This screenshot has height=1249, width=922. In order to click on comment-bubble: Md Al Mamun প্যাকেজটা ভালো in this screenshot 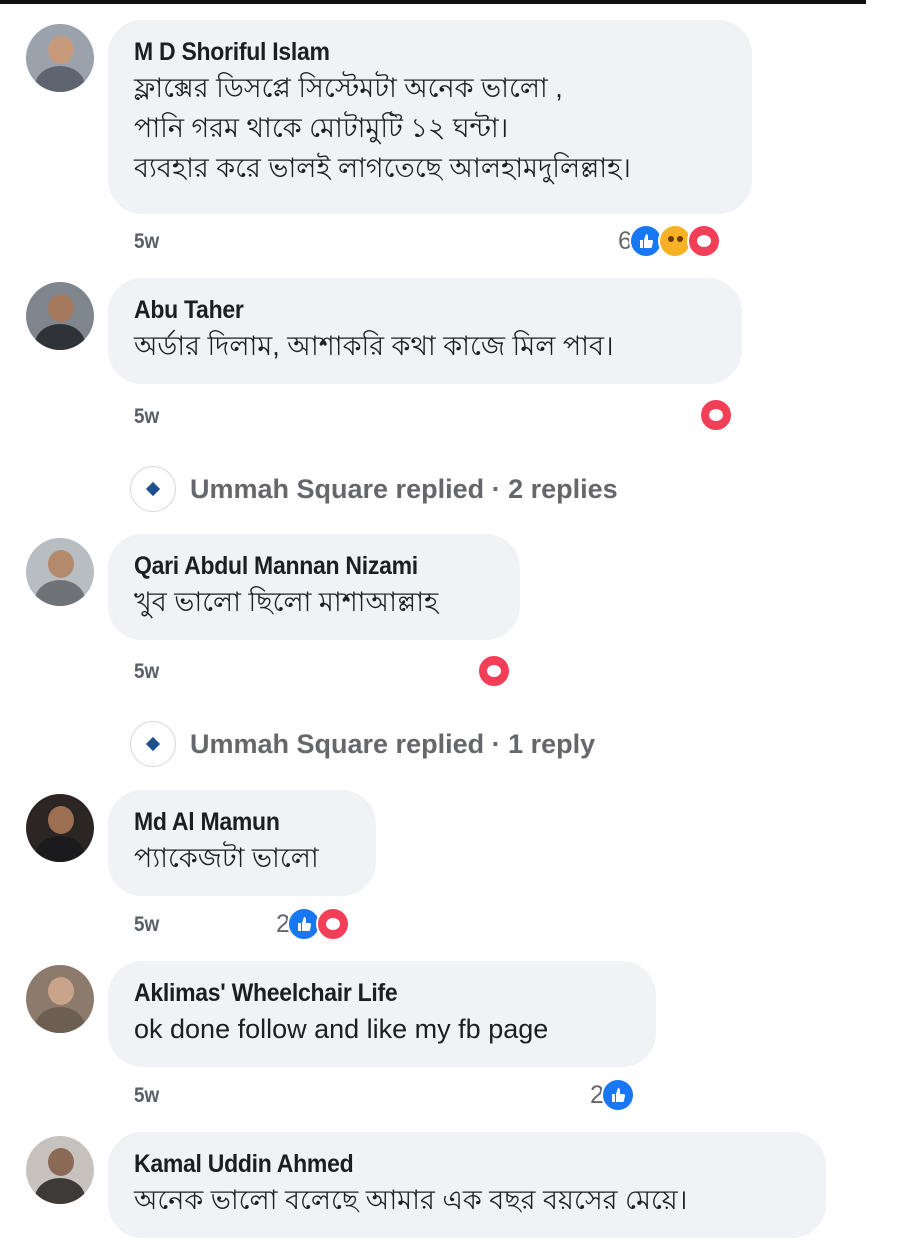, I will do `click(242, 843)`.